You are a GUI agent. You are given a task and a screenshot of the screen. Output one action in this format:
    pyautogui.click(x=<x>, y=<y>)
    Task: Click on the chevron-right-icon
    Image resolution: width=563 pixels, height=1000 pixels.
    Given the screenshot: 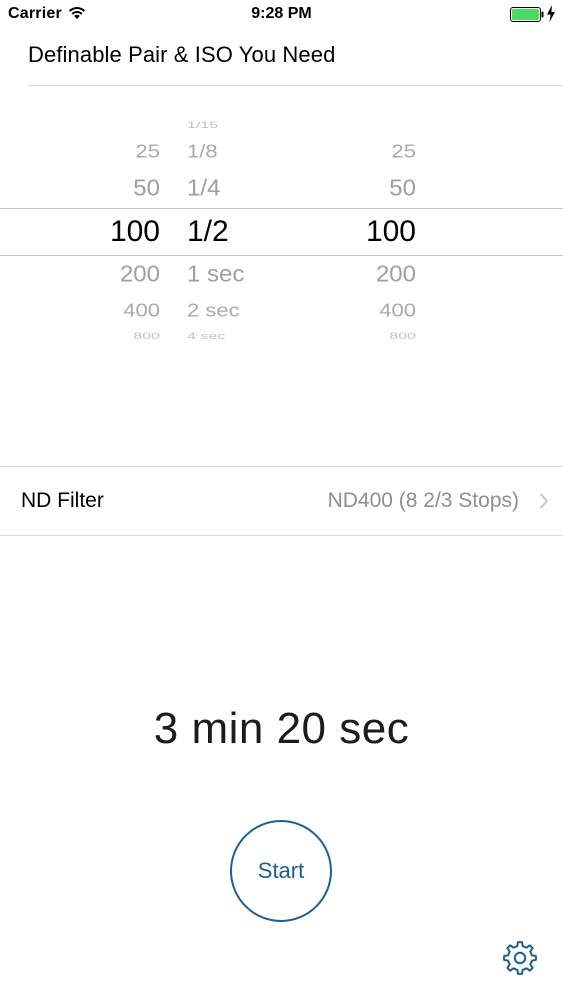 What is the action you would take?
    pyautogui.click(x=544, y=501)
    